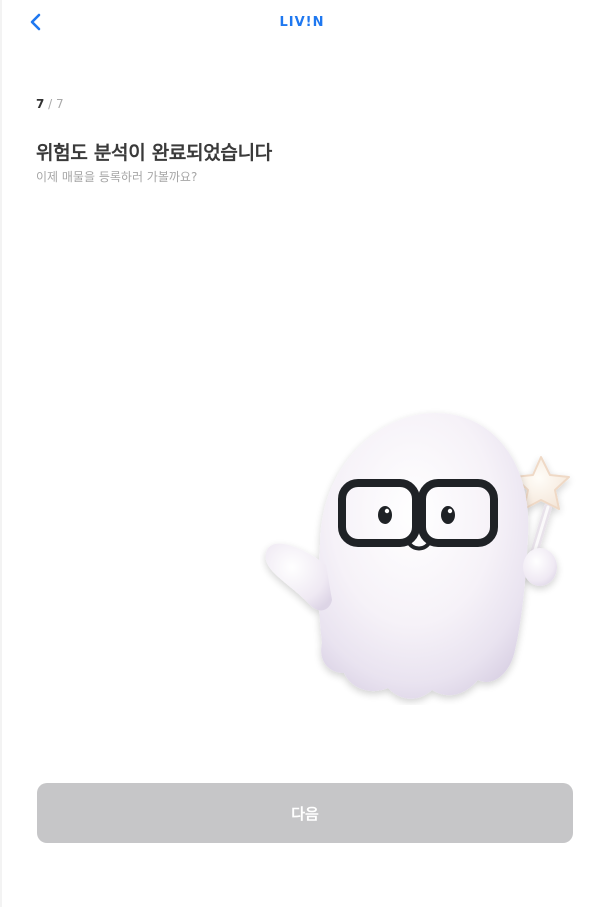  I want to click on step-total: 7, so click(60, 104).